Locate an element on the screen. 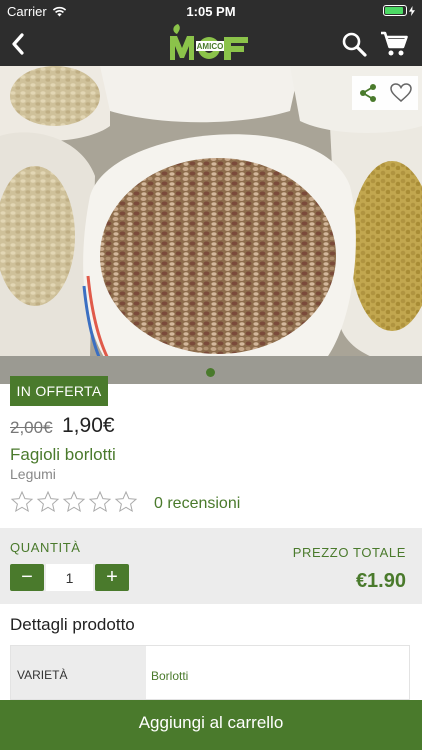 The image size is (422, 750). battery-fill is located at coordinates (394, 10).